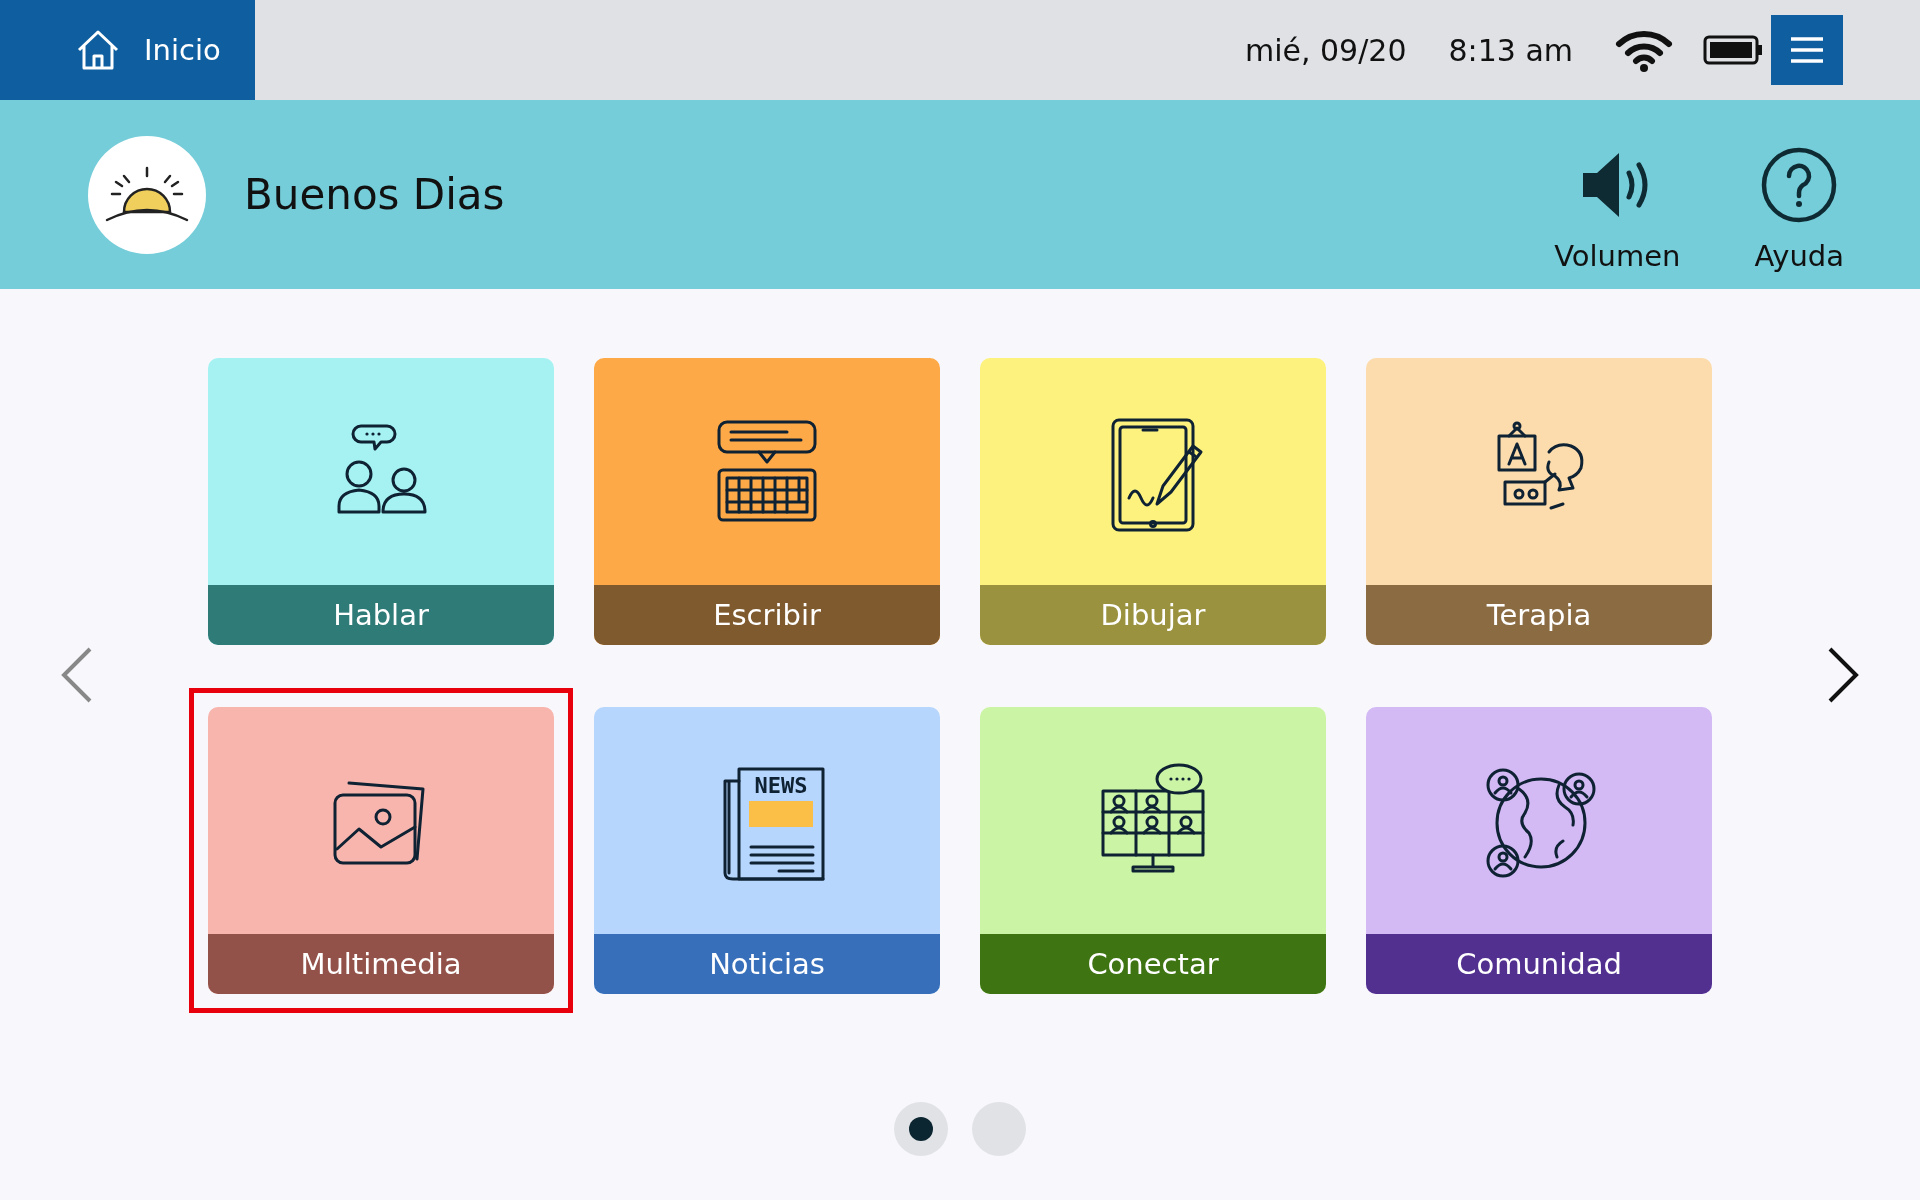 This screenshot has width=1920, height=1200. Describe the element at coordinates (1539, 501) in the screenshot. I see `app-tile: Terapia` at that location.